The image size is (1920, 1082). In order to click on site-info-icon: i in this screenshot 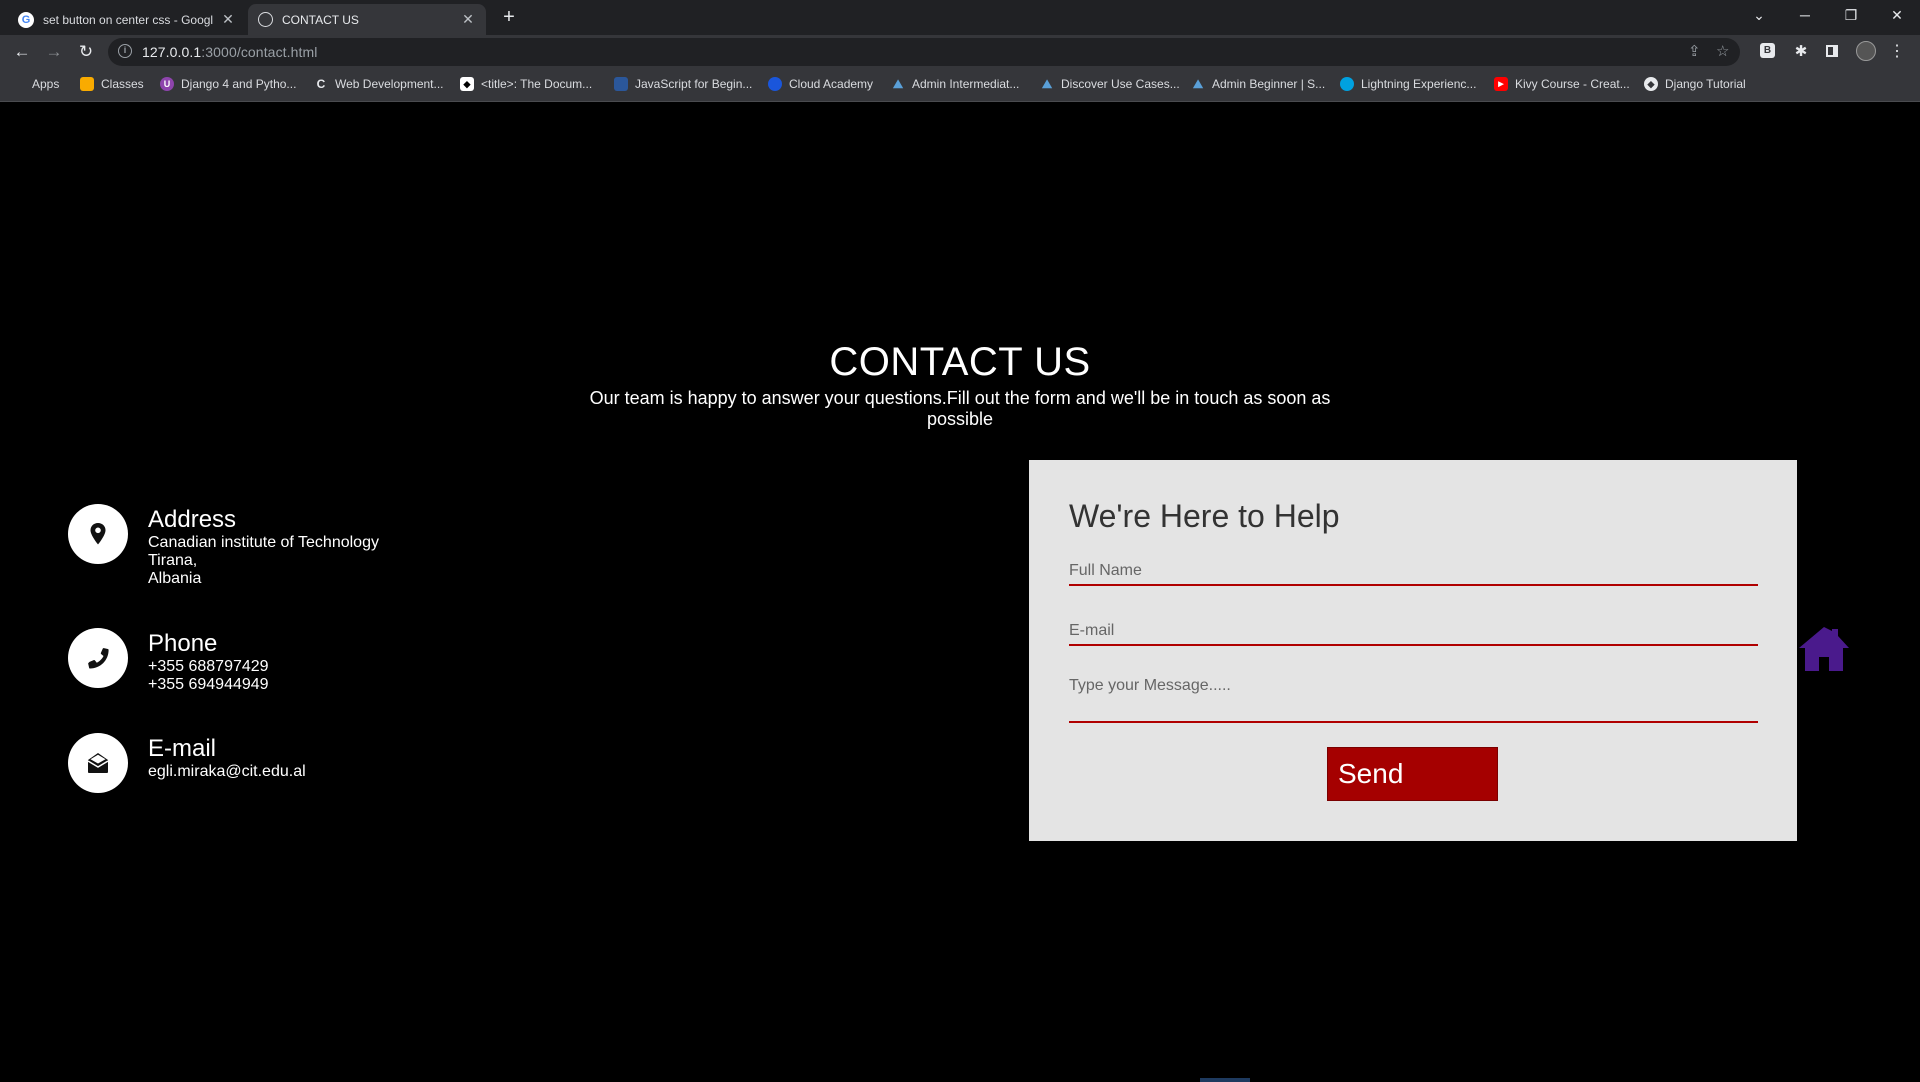, I will do `click(125, 51)`.